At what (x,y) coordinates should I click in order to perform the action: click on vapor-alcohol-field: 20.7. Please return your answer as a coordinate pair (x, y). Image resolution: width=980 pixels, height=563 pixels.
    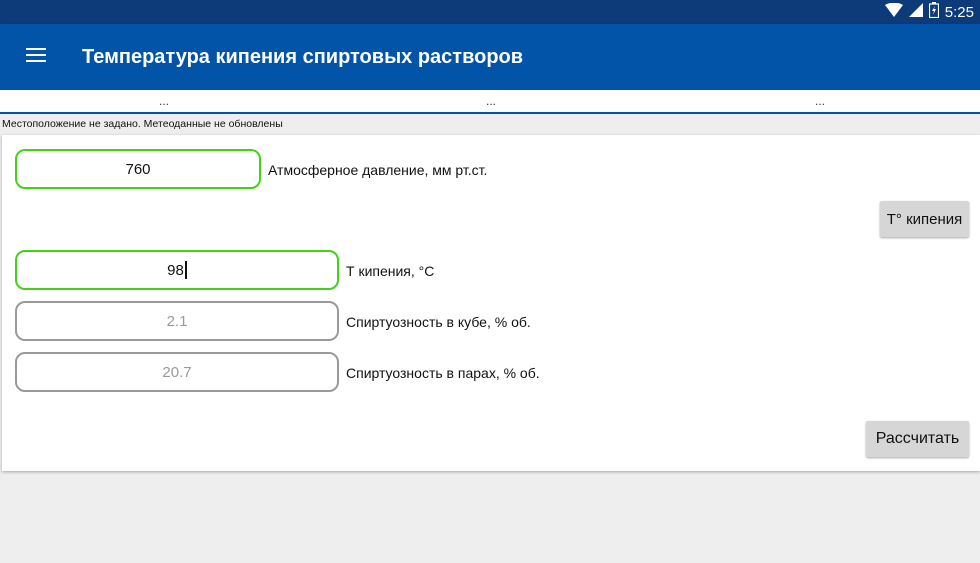
    Looking at the image, I should click on (177, 372).